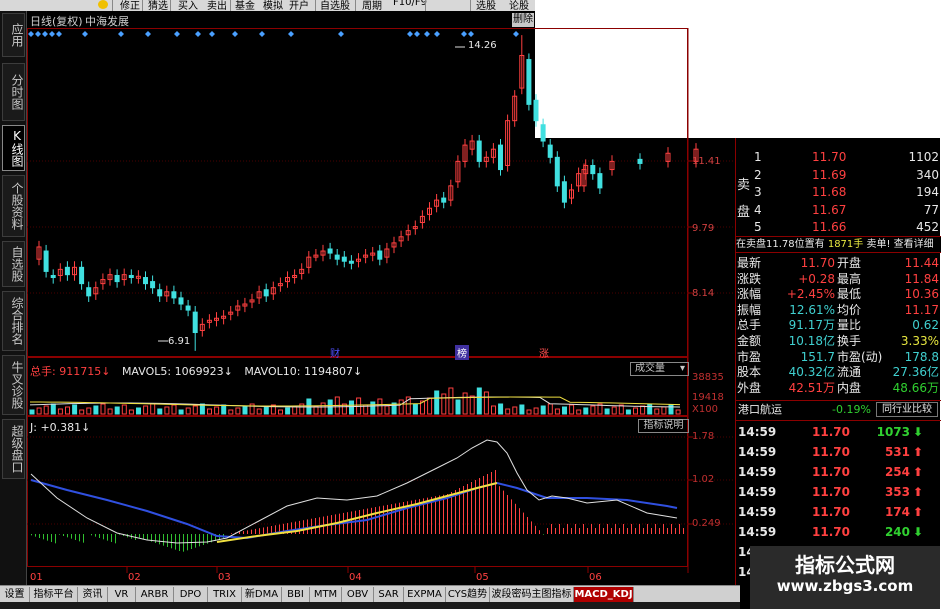 Image resolution: width=945 pixels, height=609 pixels. What do you see at coordinates (117, 278) in the screenshot?
I see `candle-body` at bounding box center [117, 278].